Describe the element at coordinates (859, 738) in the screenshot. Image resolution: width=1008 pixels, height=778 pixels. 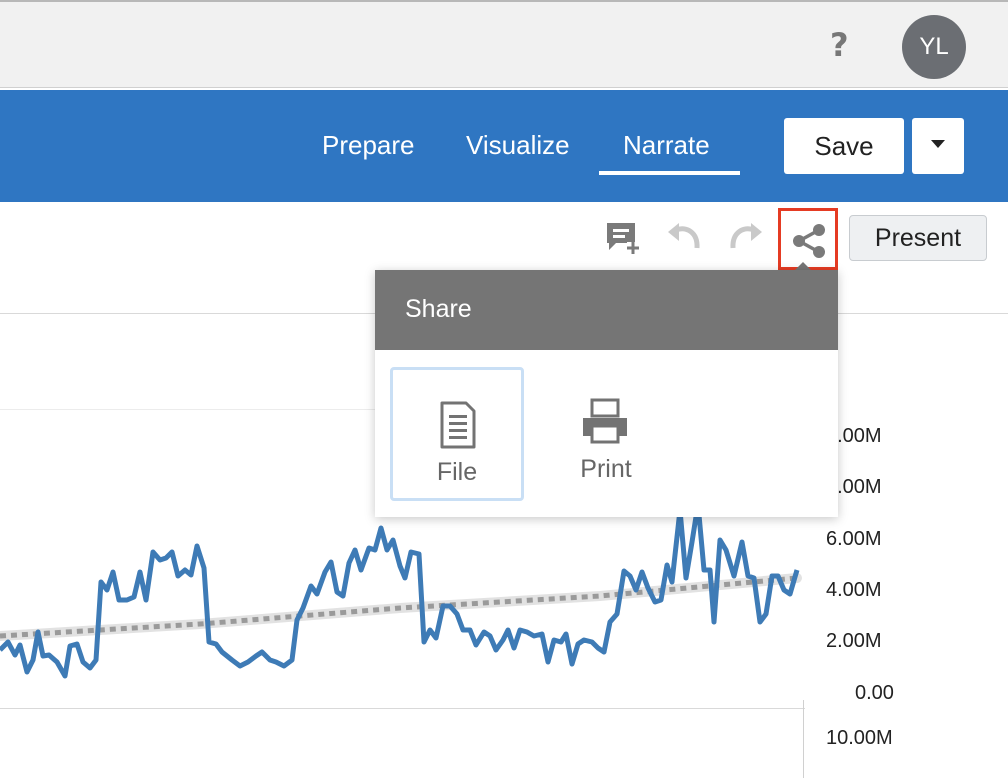
I see `lower-chart-tick-label: 10.00M` at that location.